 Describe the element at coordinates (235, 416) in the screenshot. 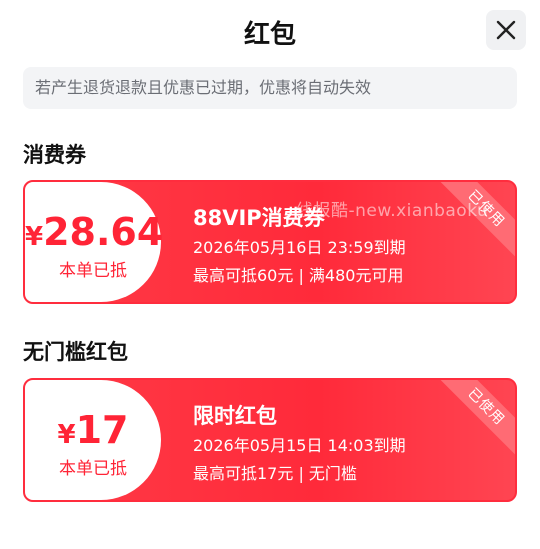

I see `coupon-name: 限时红包` at that location.